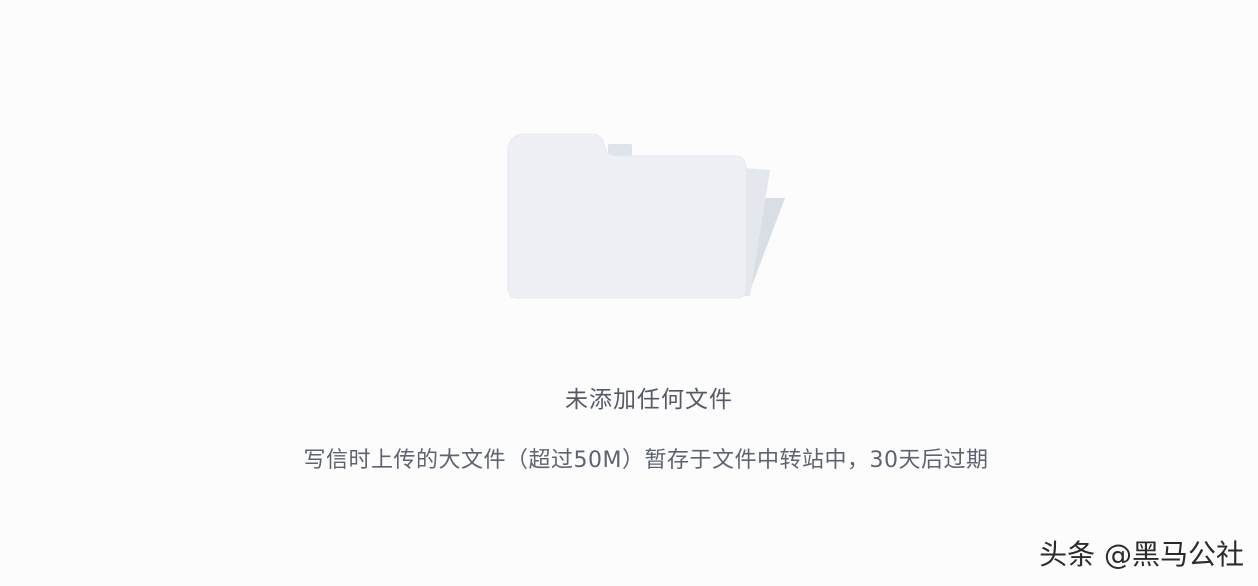 The height and width of the screenshot is (586, 1258). I want to click on empty-state-description: 写信时上传的大文件（超过50M）暂存于文件中转站中，30天后过期, so click(646, 460).